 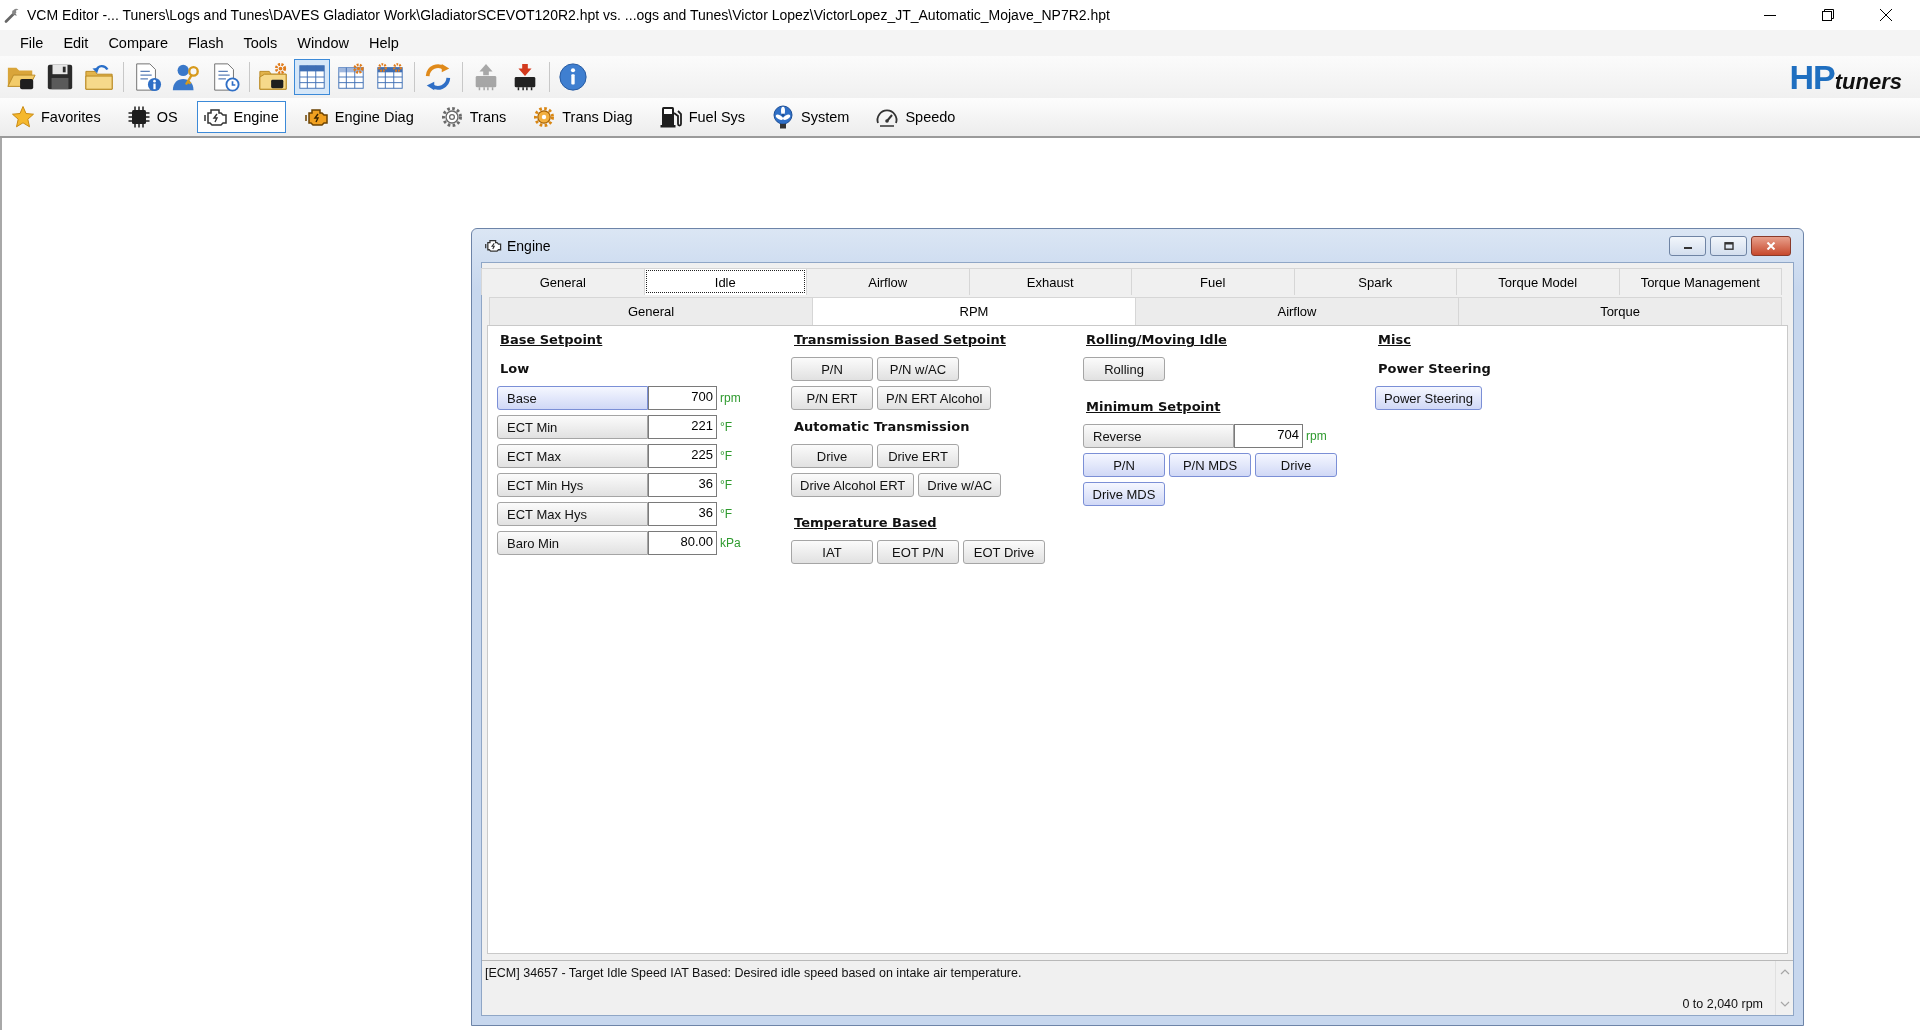 What do you see at coordinates (23, 117) in the screenshot?
I see `star-icon` at bounding box center [23, 117].